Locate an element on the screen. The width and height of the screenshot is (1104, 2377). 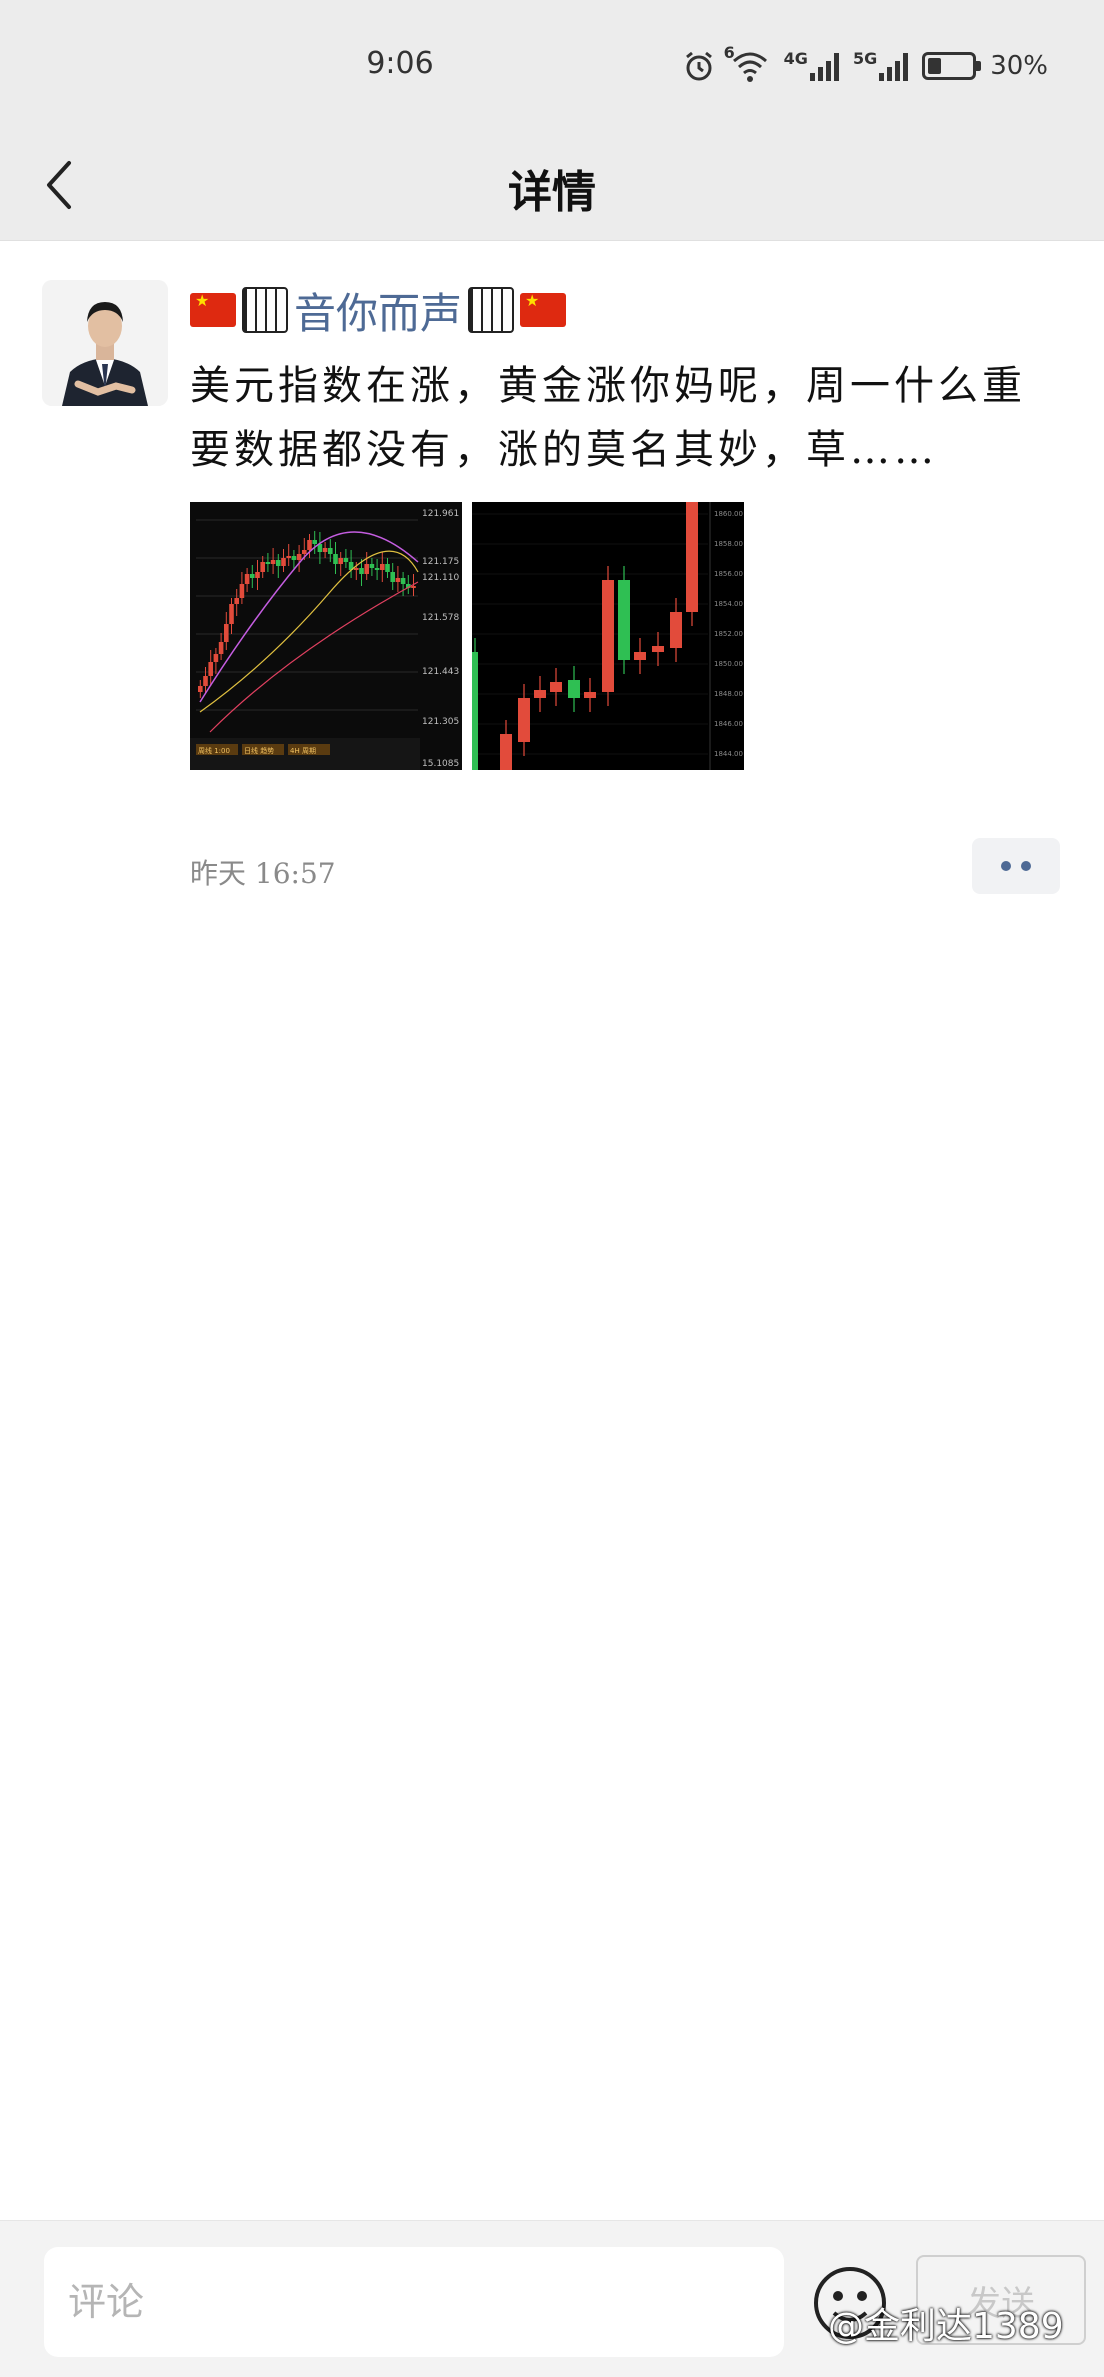
nickname-text: 音你而声 is located at coordinates (378, 313).